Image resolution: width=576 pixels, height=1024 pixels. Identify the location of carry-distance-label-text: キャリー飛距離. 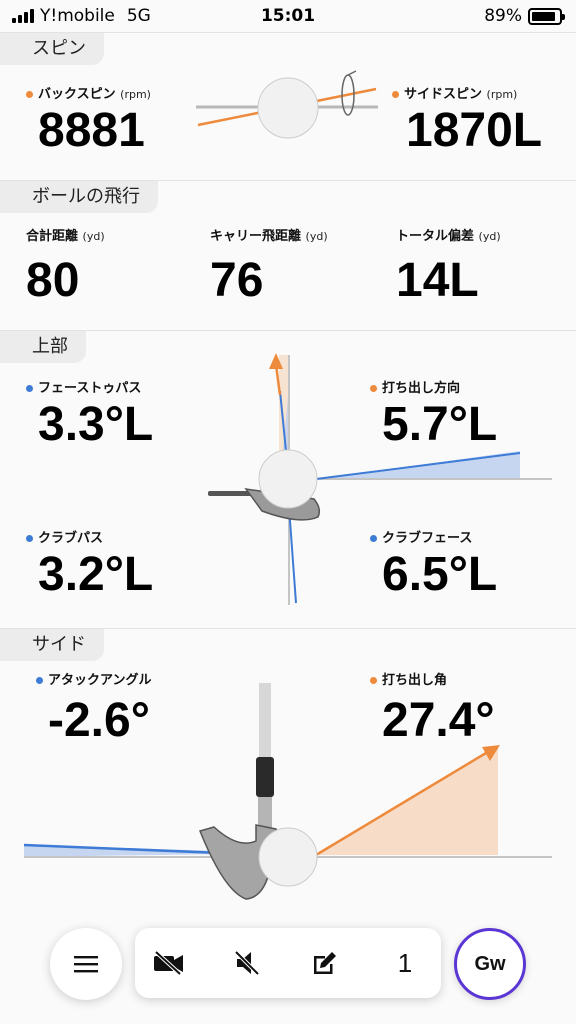
(256, 236).